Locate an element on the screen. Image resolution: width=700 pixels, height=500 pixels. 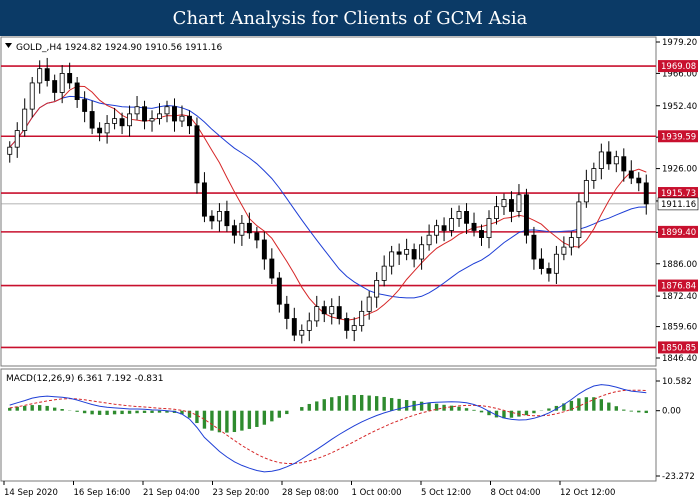
y-tick-label: 1952.40 is located at coordinates (679, 107).